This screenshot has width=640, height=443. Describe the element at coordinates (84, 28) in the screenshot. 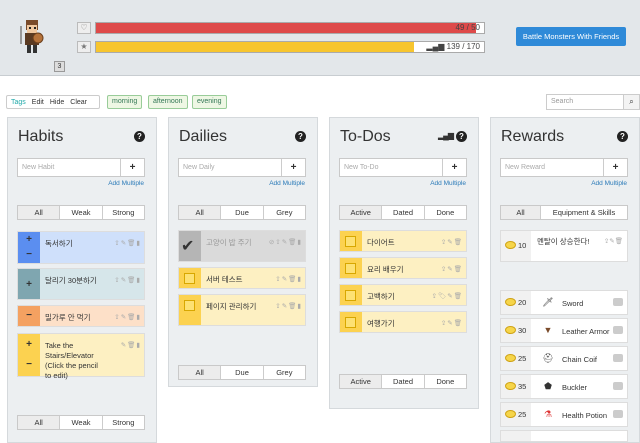

I see `heart-icon: ♡` at that location.